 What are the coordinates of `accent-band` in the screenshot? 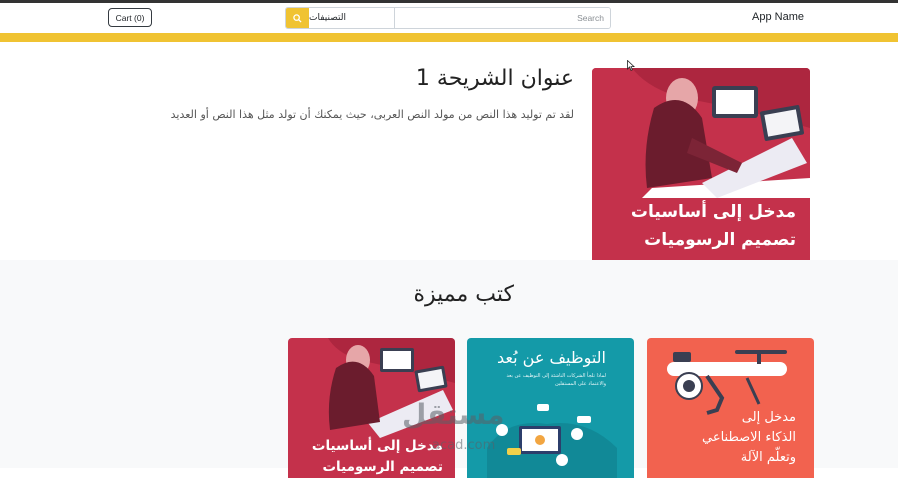 It's located at (449, 37).